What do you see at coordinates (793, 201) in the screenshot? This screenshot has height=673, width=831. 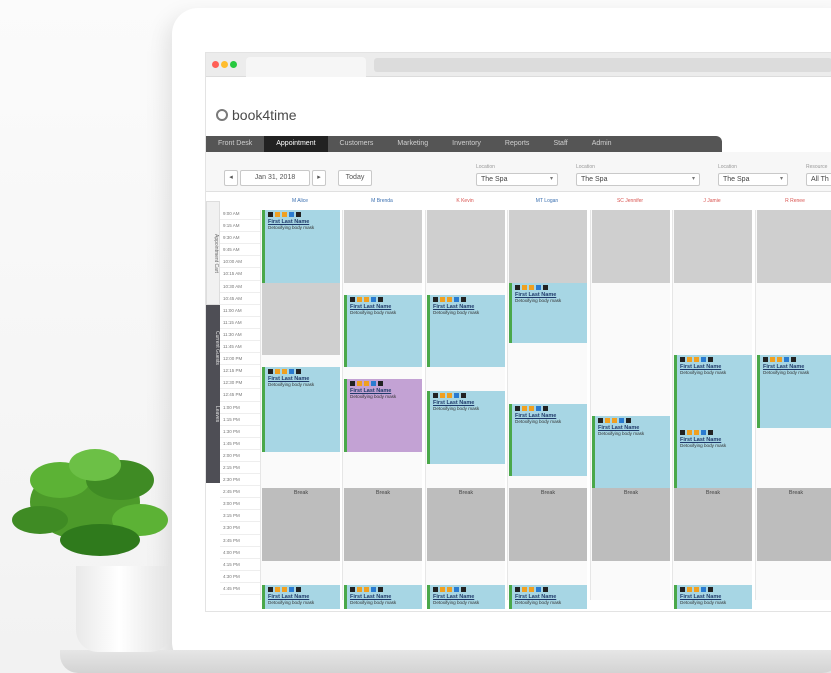 I see `staff-column-header: R Renee` at bounding box center [793, 201].